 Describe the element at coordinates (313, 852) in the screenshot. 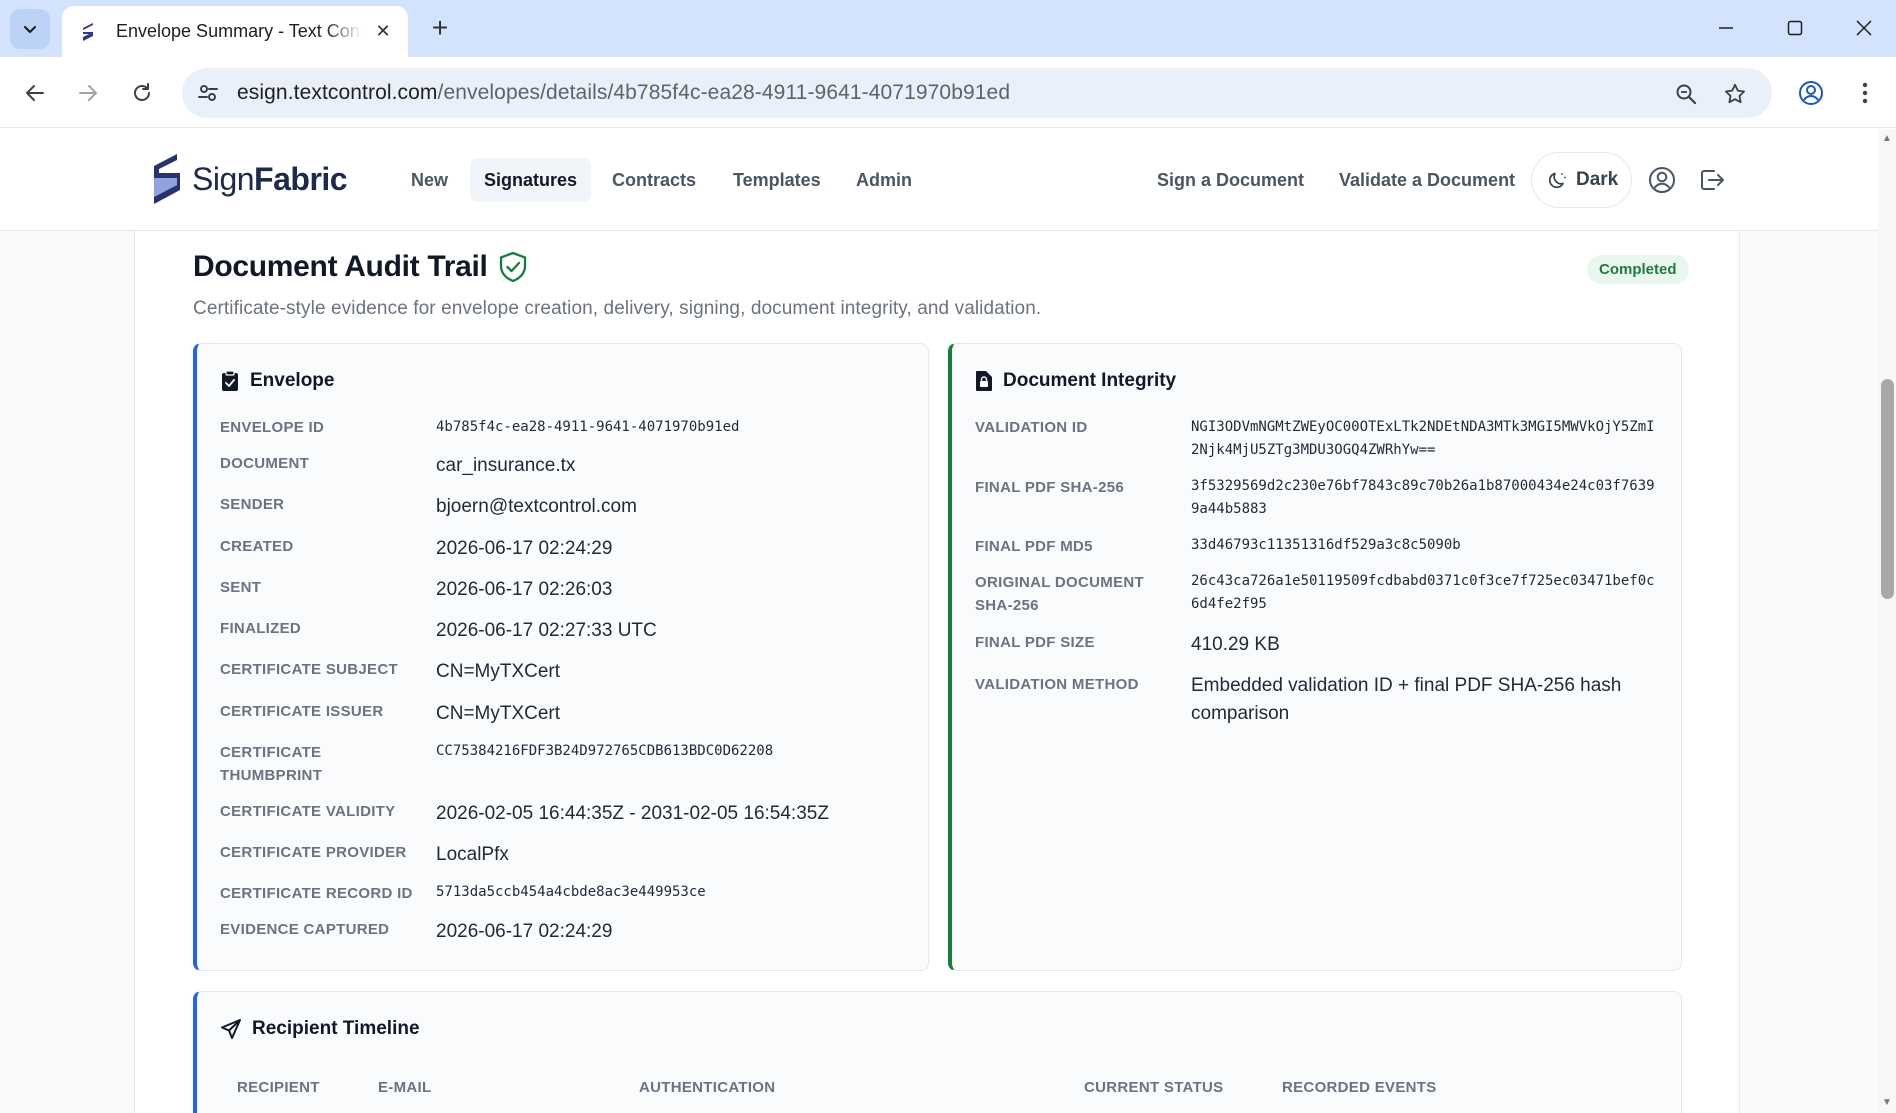

I see `certificate-provider-label: CERTIFICATE PROVIDER` at that location.